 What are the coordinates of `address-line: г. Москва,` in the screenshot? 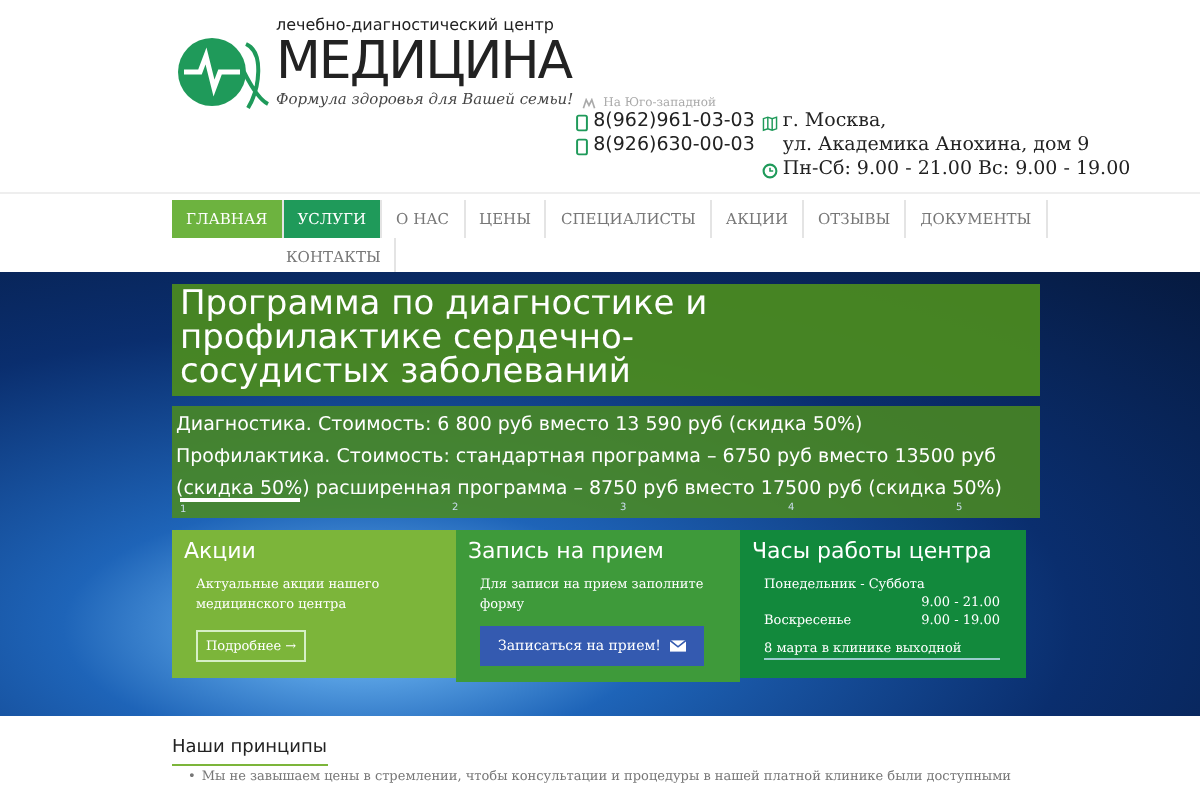 It's located at (834, 122).